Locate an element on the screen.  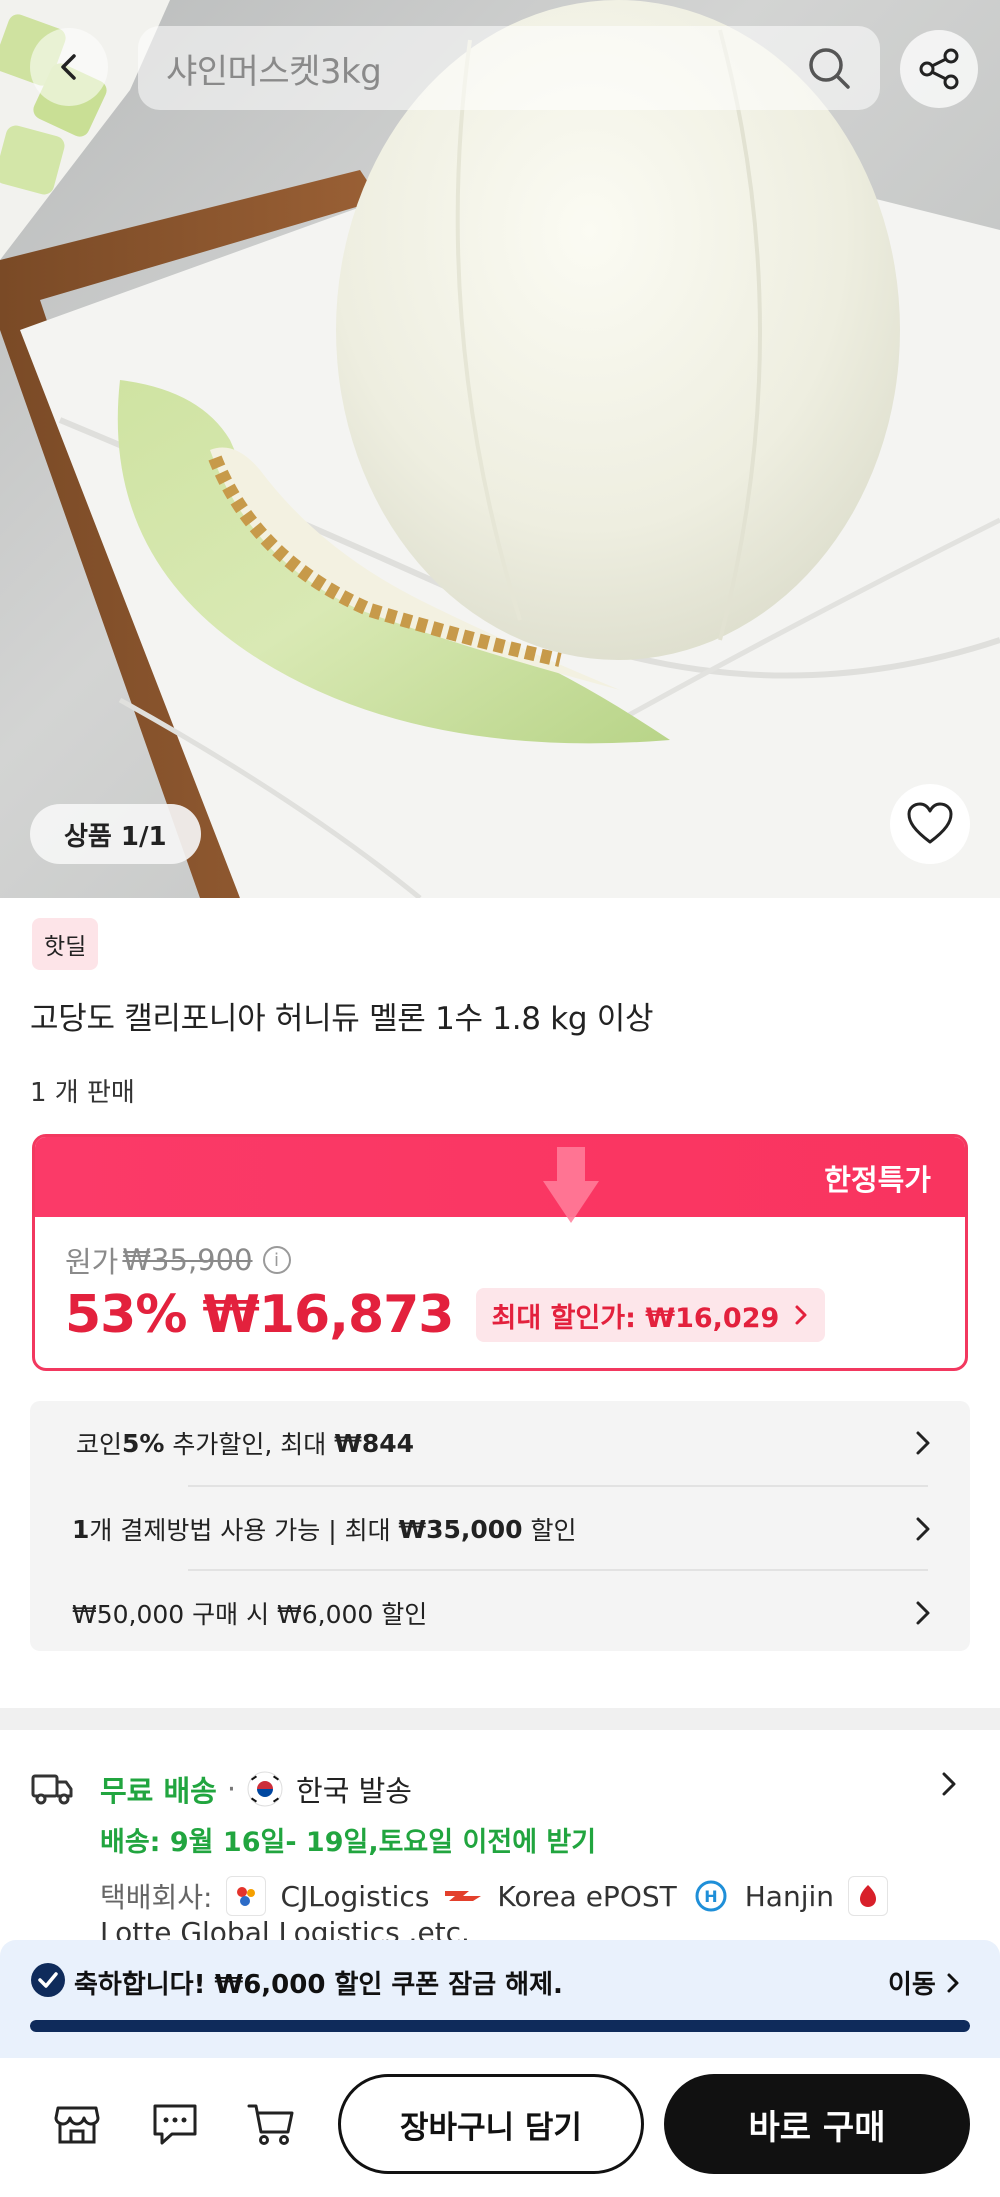
courier-list: 택배회사: CJLogistics Korea ePOST H Hanjin is located at coordinates (501, 1896).